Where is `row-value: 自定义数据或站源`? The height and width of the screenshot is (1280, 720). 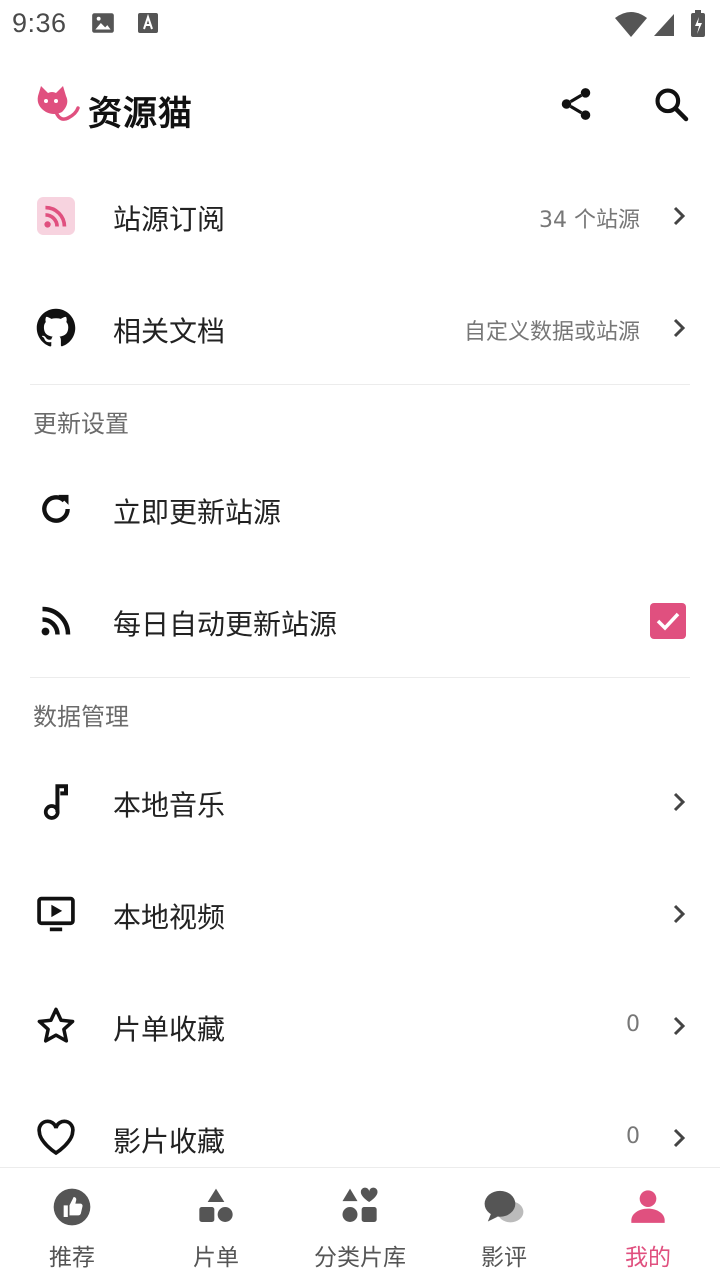
row-value: 自定义数据或站源 is located at coordinates (551, 332).